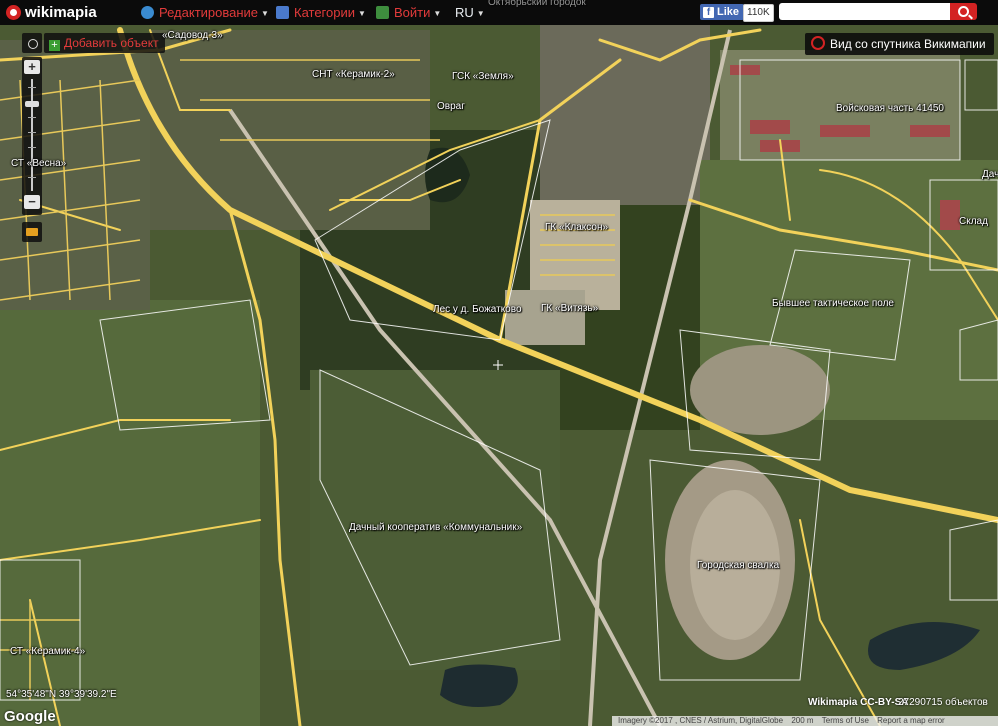  I want to click on map-label-snt-keramik2: СНТ «Керамик-2», so click(353, 74).